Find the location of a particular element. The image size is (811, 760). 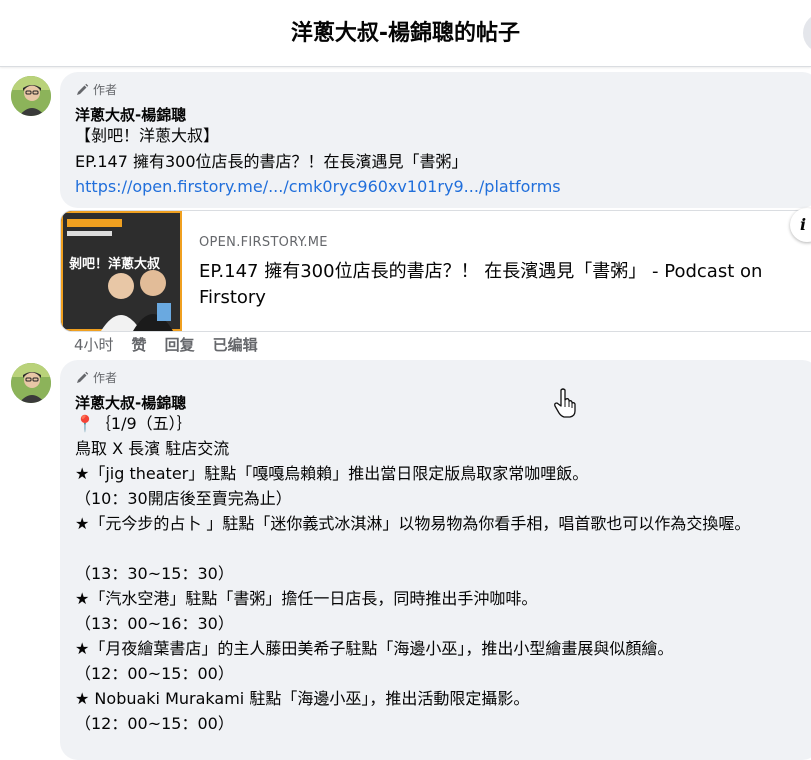

post-text-line: EP.147 擁有300位店長的書店？！在長濱遇見「書粥」 is located at coordinates (271, 161).